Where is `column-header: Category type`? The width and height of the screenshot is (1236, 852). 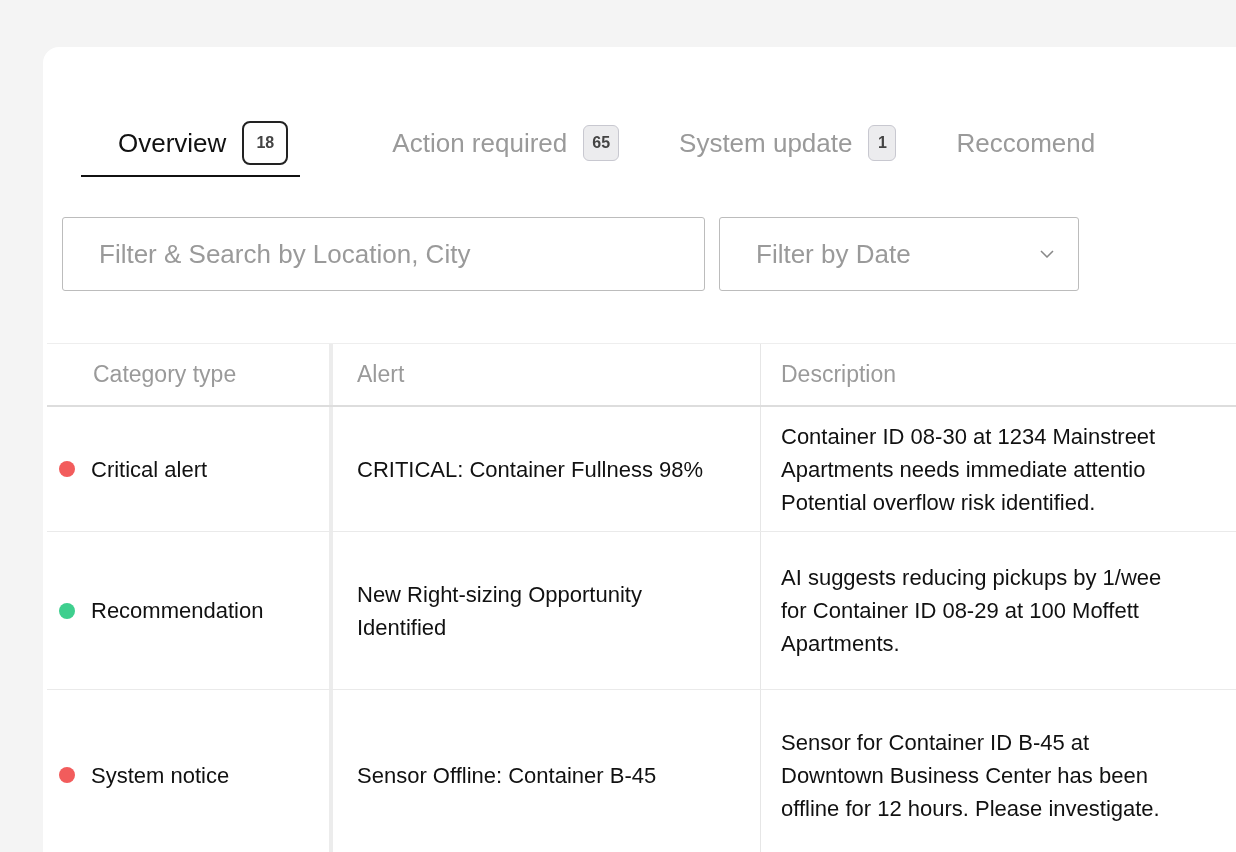
column-header: Category type is located at coordinates (190, 374).